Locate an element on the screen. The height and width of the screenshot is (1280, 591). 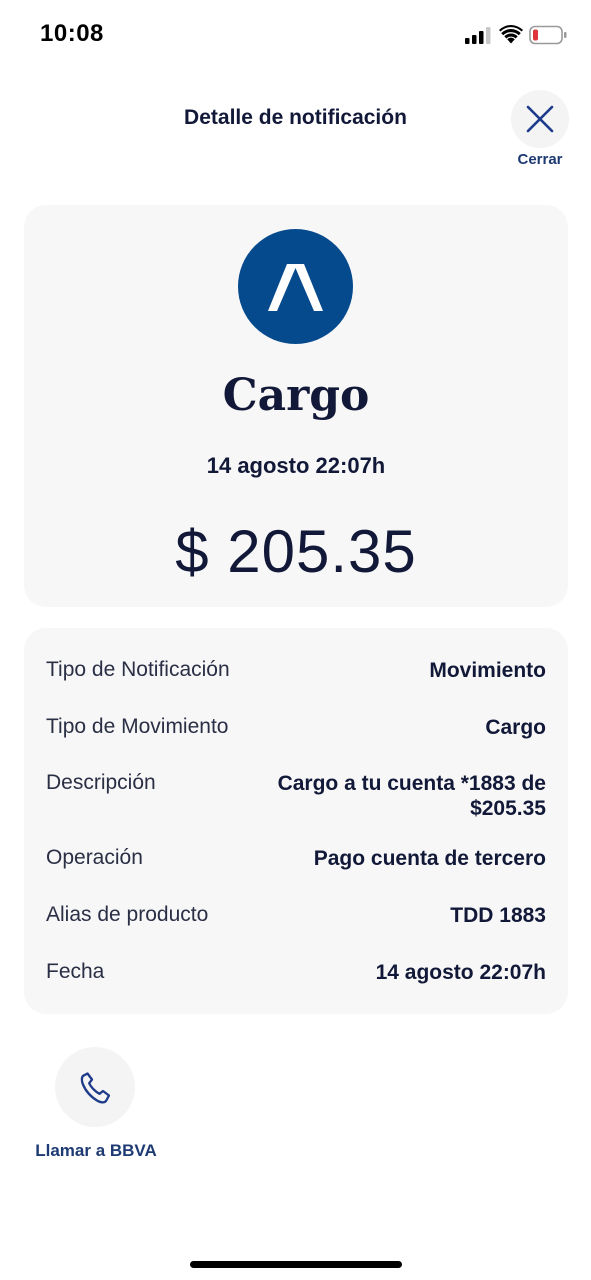
detail-label: Tipo de Notificación is located at coordinates (138, 669).